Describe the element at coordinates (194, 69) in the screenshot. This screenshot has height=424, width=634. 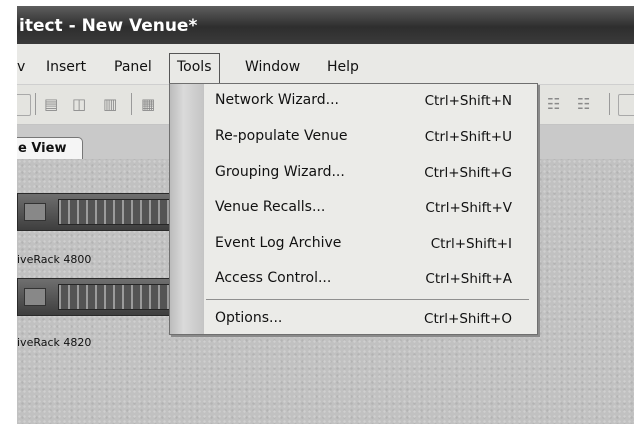
I see `menu-tools: Tools` at that location.